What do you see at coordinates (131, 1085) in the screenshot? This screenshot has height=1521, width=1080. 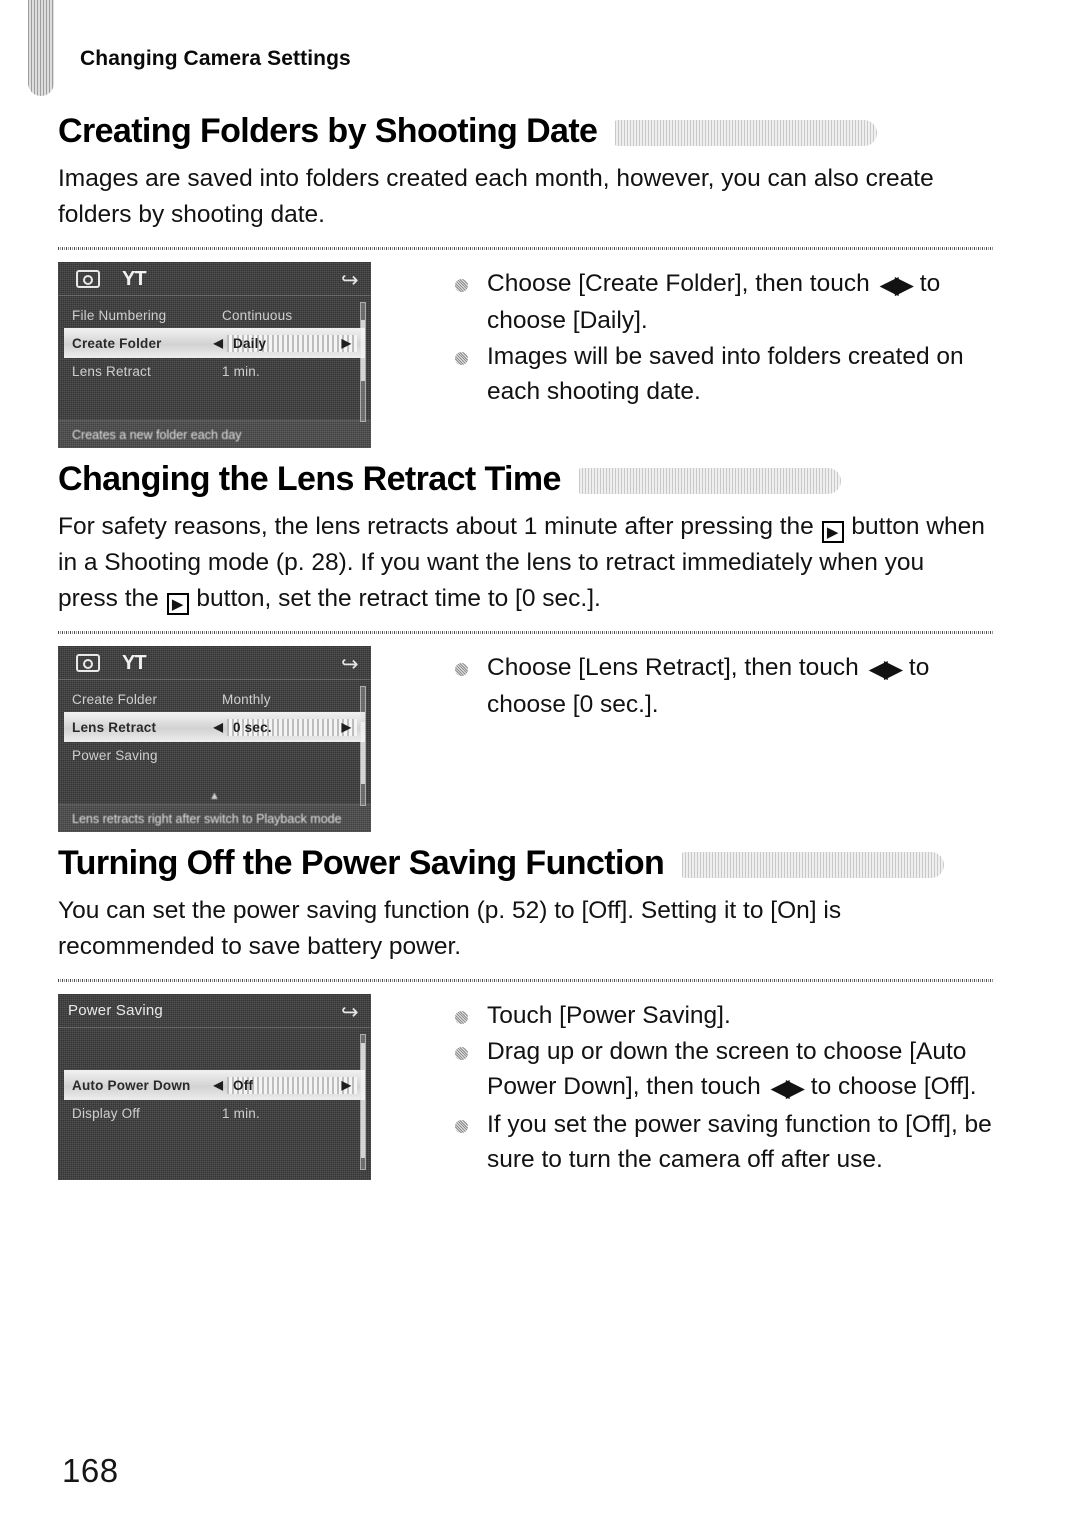 I see `lcd-row-label: Auto Power Down` at bounding box center [131, 1085].